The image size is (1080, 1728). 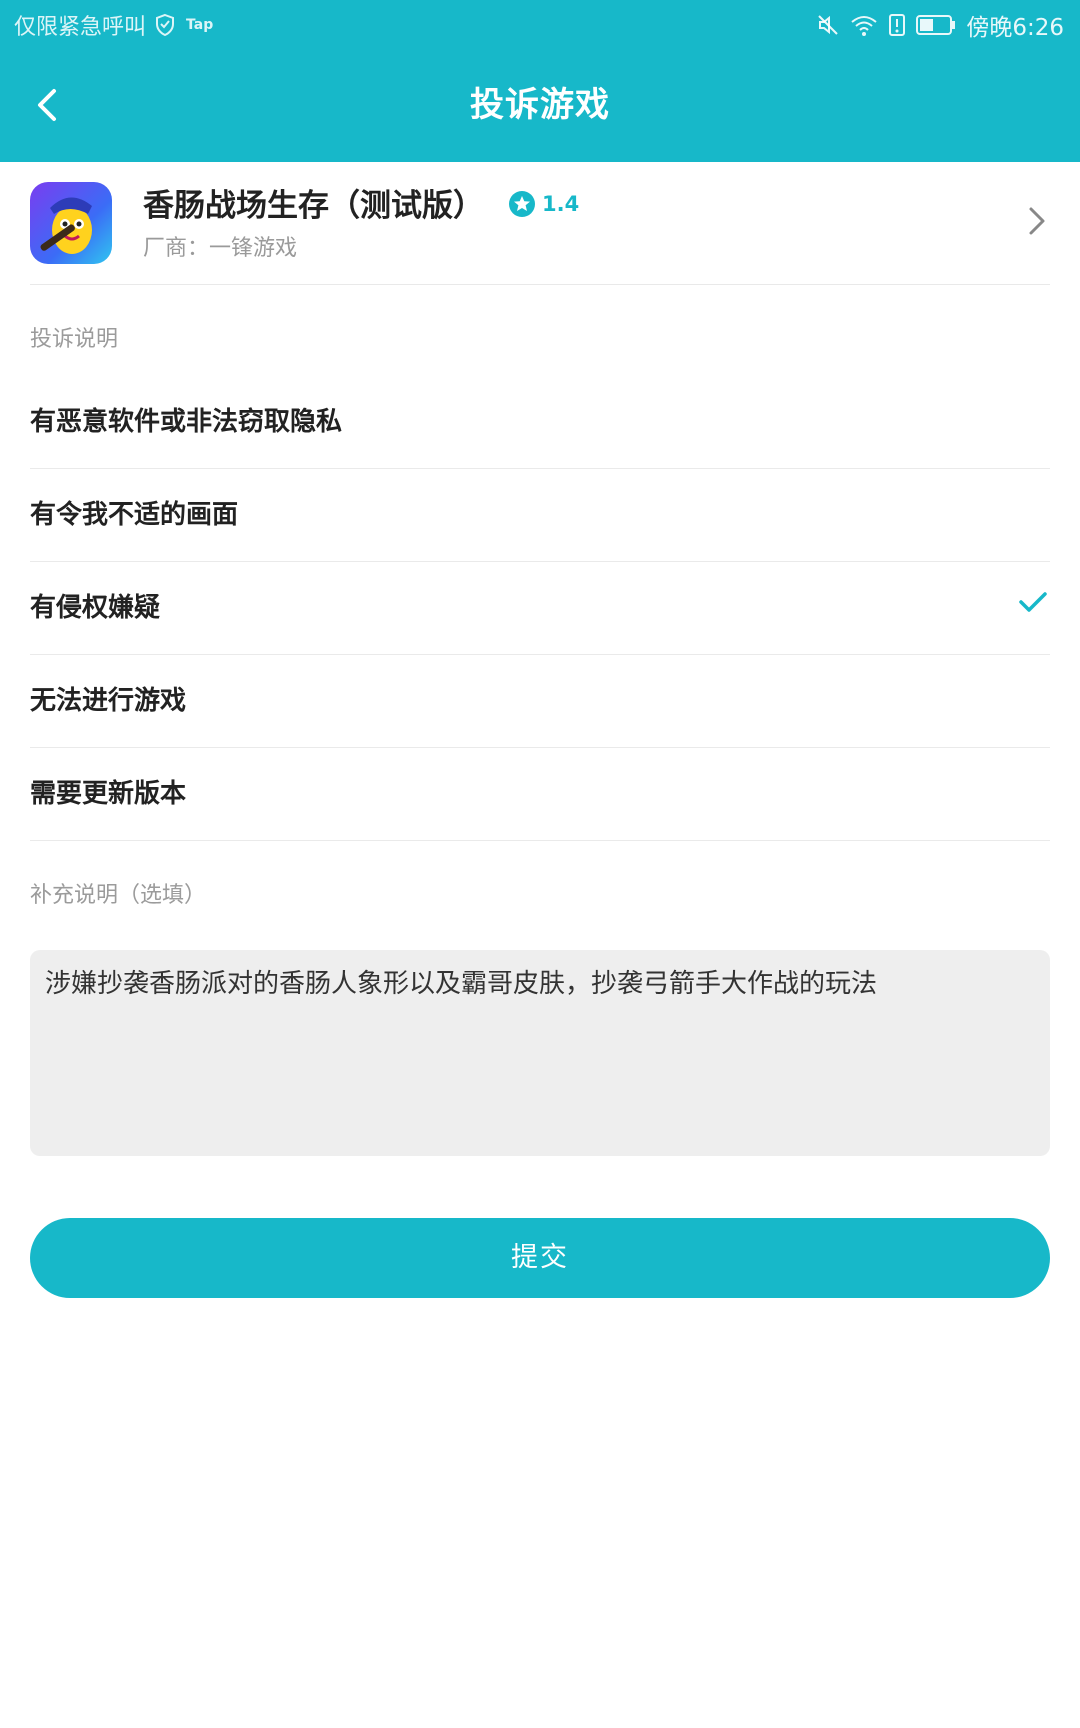 What do you see at coordinates (220, 248) in the screenshot?
I see `vendor-text: 厂商：一锋游戏` at bounding box center [220, 248].